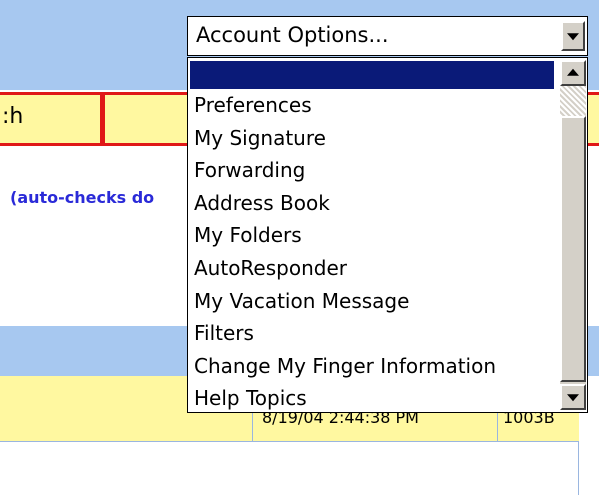 The height and width of the screenshot is (495, 599). I want to click on option-preferences: Preferences, so click(374, 105).